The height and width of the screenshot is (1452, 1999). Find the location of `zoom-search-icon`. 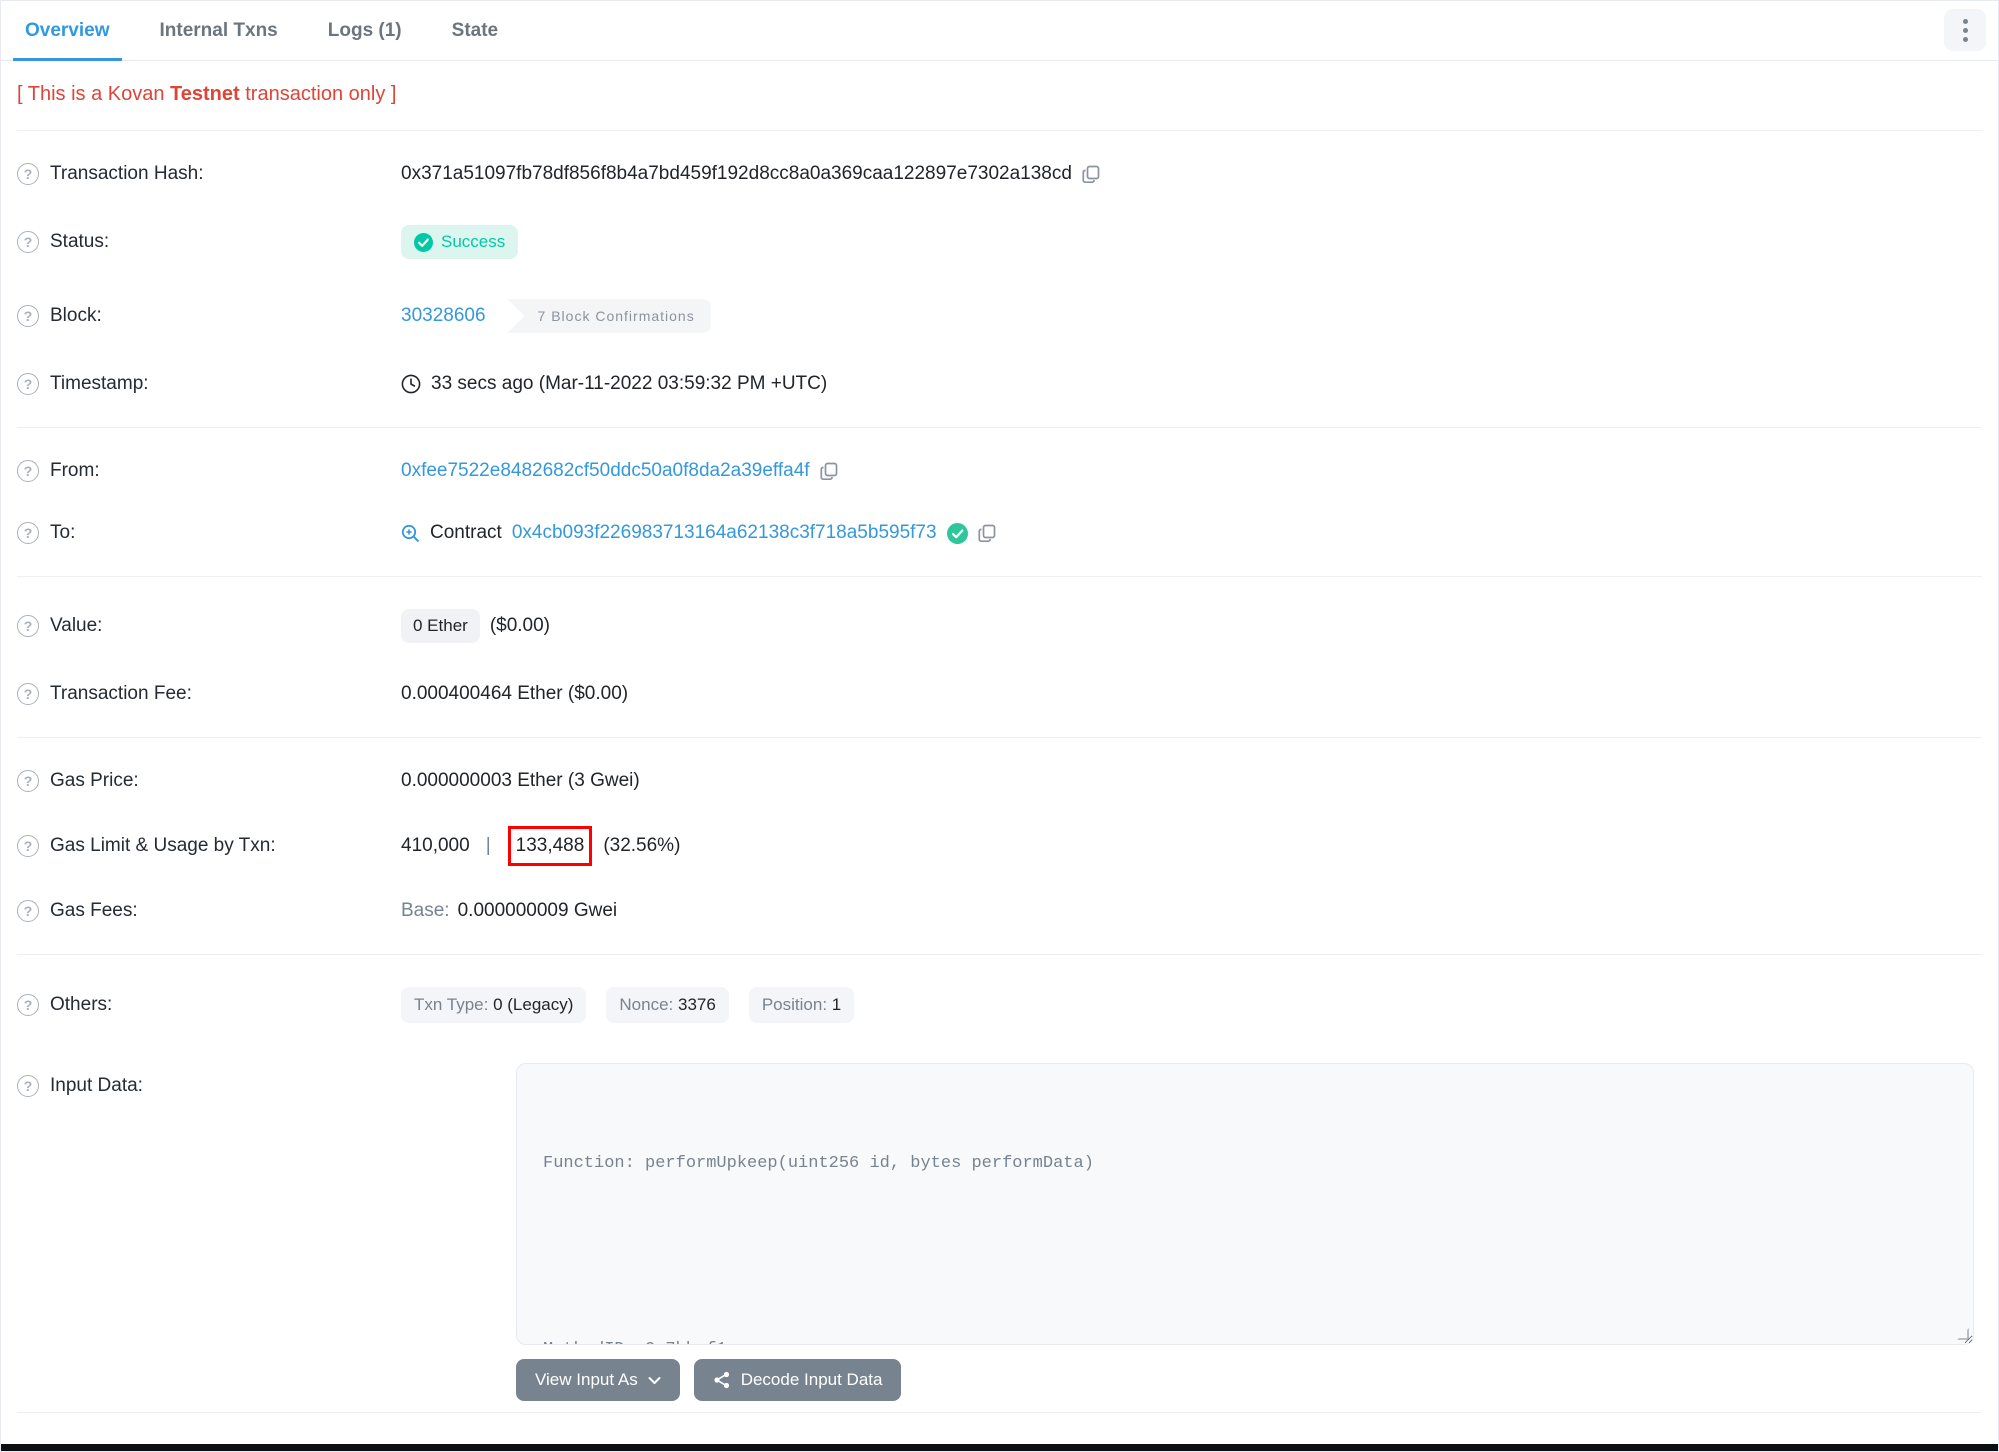

zoom-search-icon is located at coordinates (410, 533).